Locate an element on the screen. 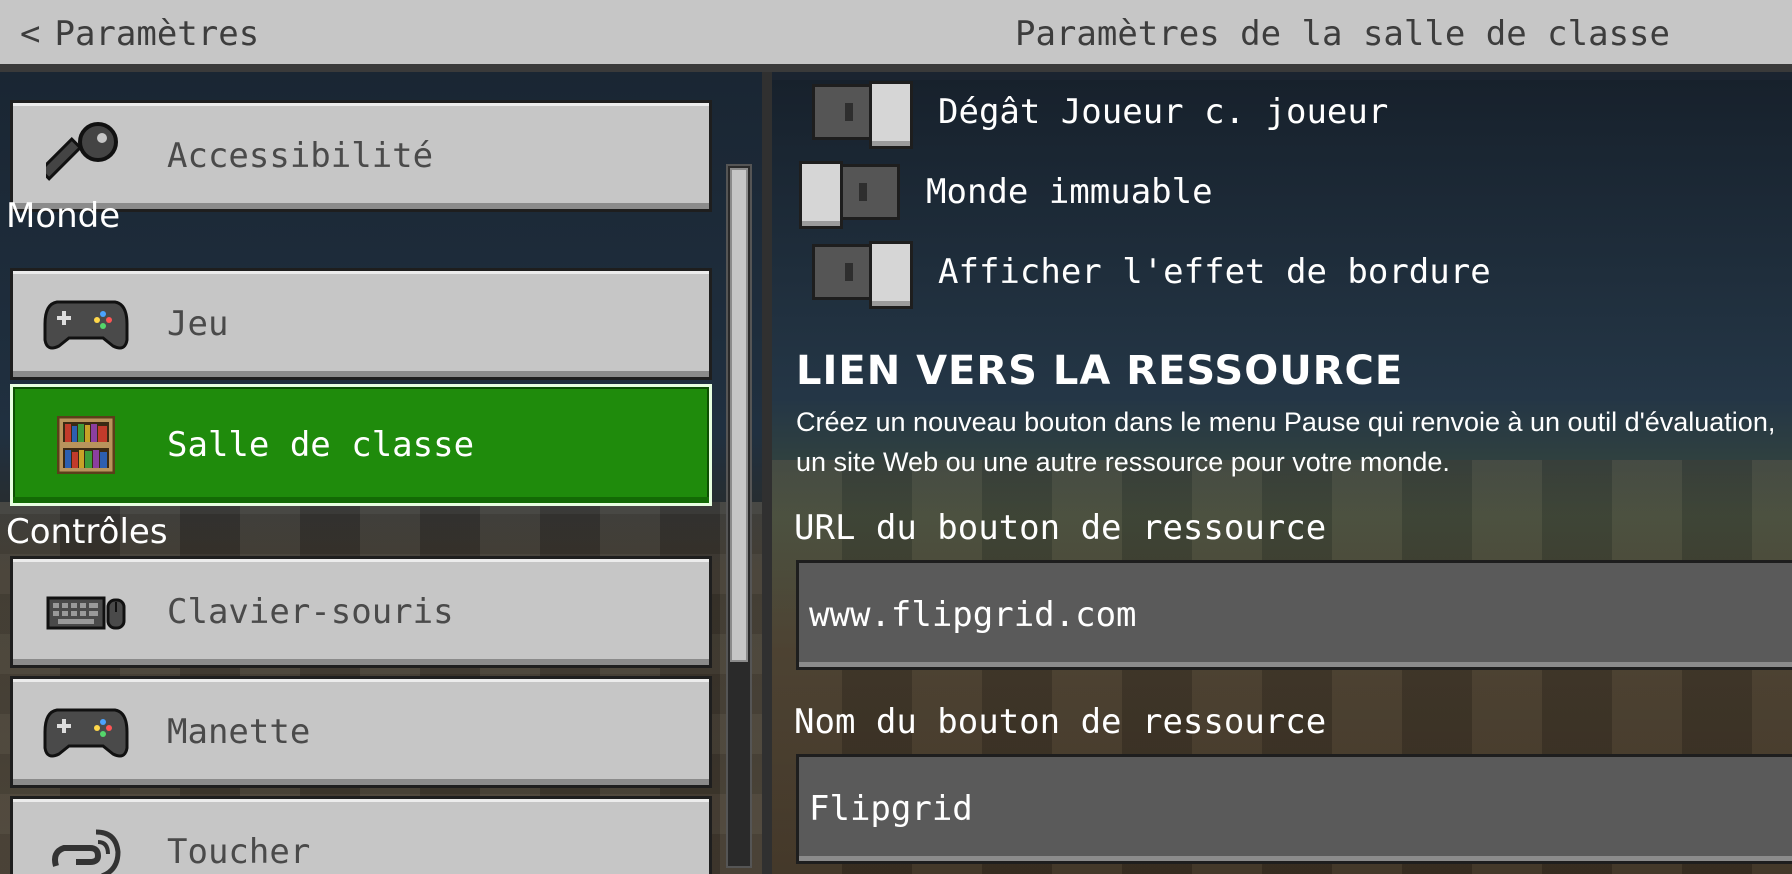 The width and height of the screenshot is (1792, 874). toggle-row-border-effect: Afficher l'effet de bordure is located at coordinates (1151, 275).